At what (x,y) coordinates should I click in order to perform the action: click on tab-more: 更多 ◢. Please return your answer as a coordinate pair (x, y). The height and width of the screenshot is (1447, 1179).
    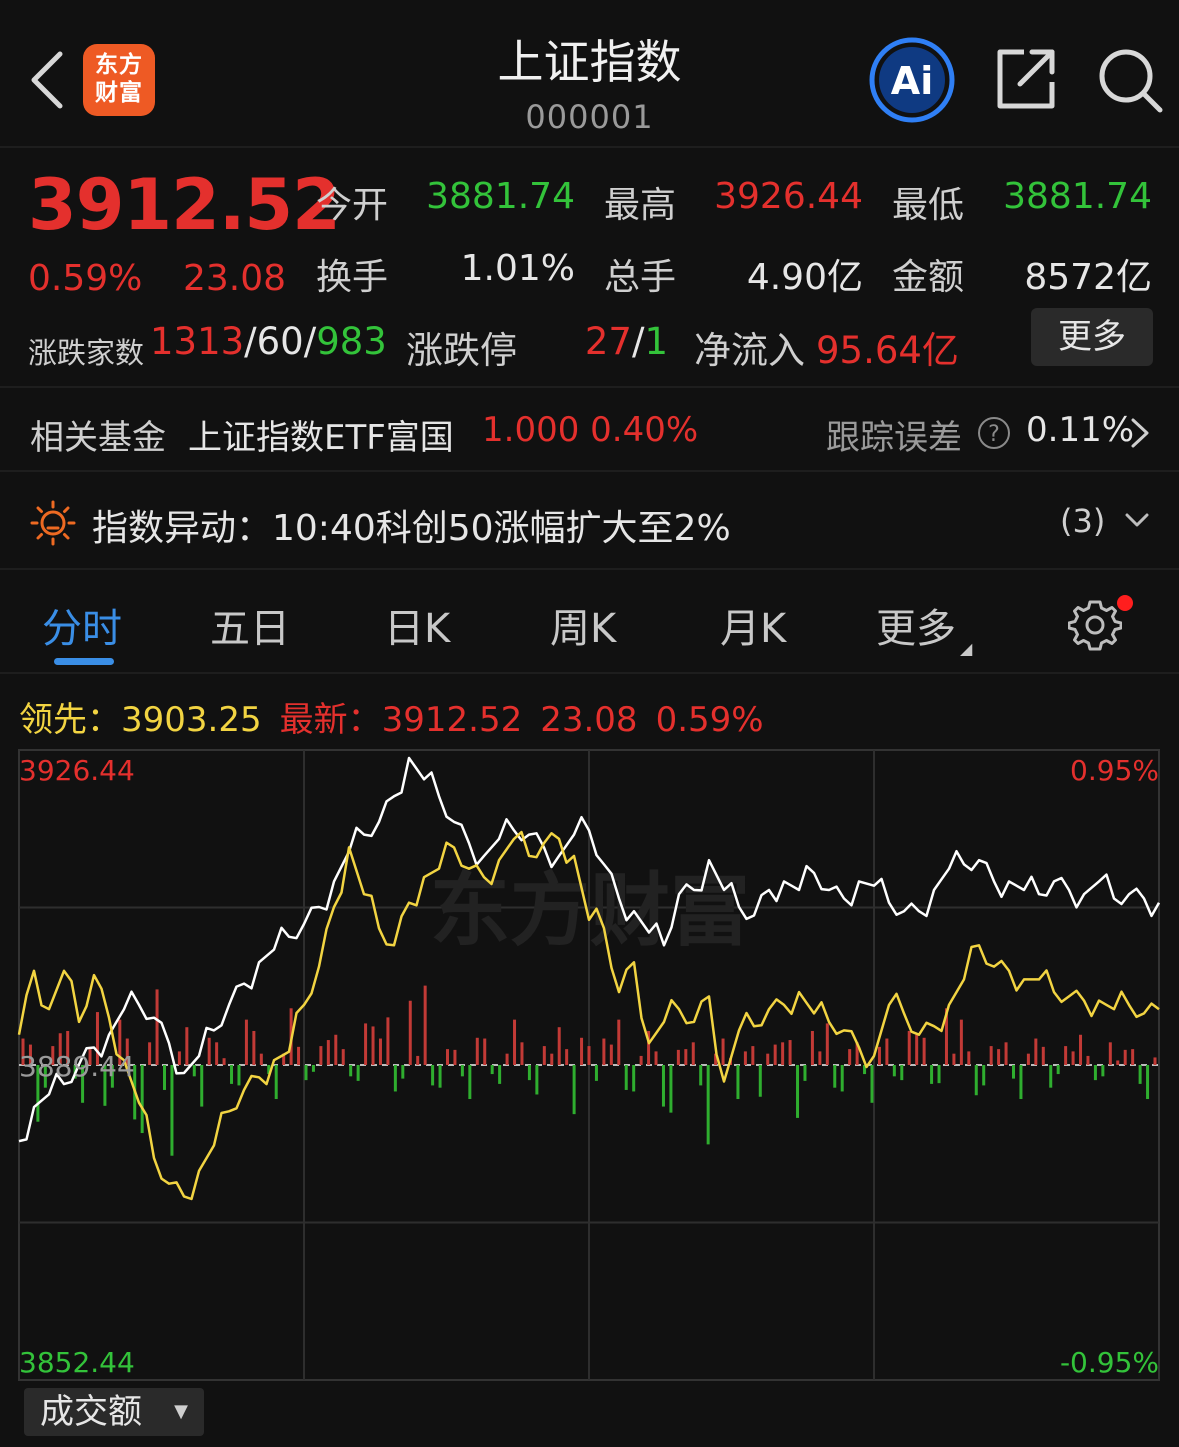
    Looking at the image, I should click on (924, 627).